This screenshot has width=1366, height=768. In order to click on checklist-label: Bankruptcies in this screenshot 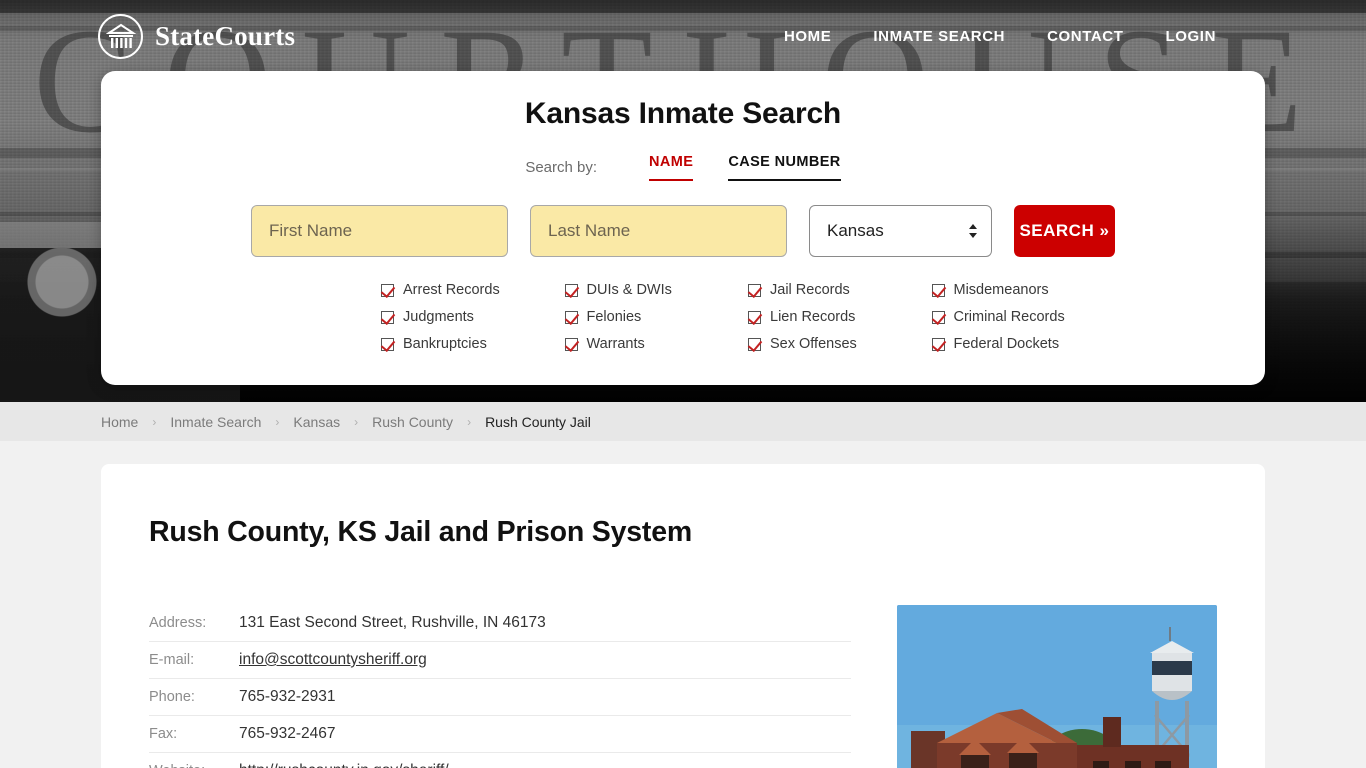, I will do `click(445, 344)`.